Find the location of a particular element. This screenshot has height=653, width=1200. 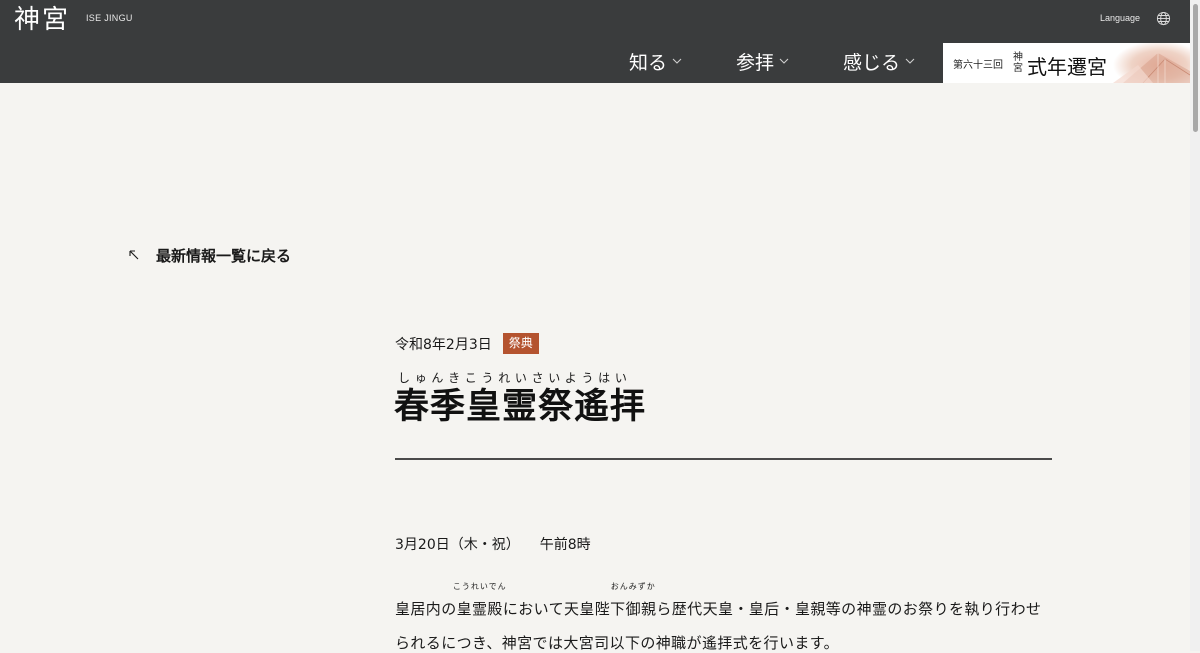

back-link-label: 最新情報一覧に戻る is located at coordinates (224, 255).